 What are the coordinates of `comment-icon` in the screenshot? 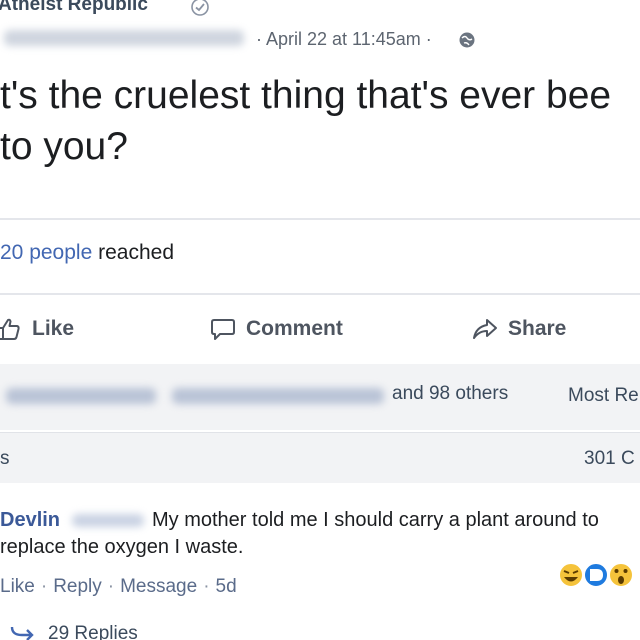 It's located at (223, 329).